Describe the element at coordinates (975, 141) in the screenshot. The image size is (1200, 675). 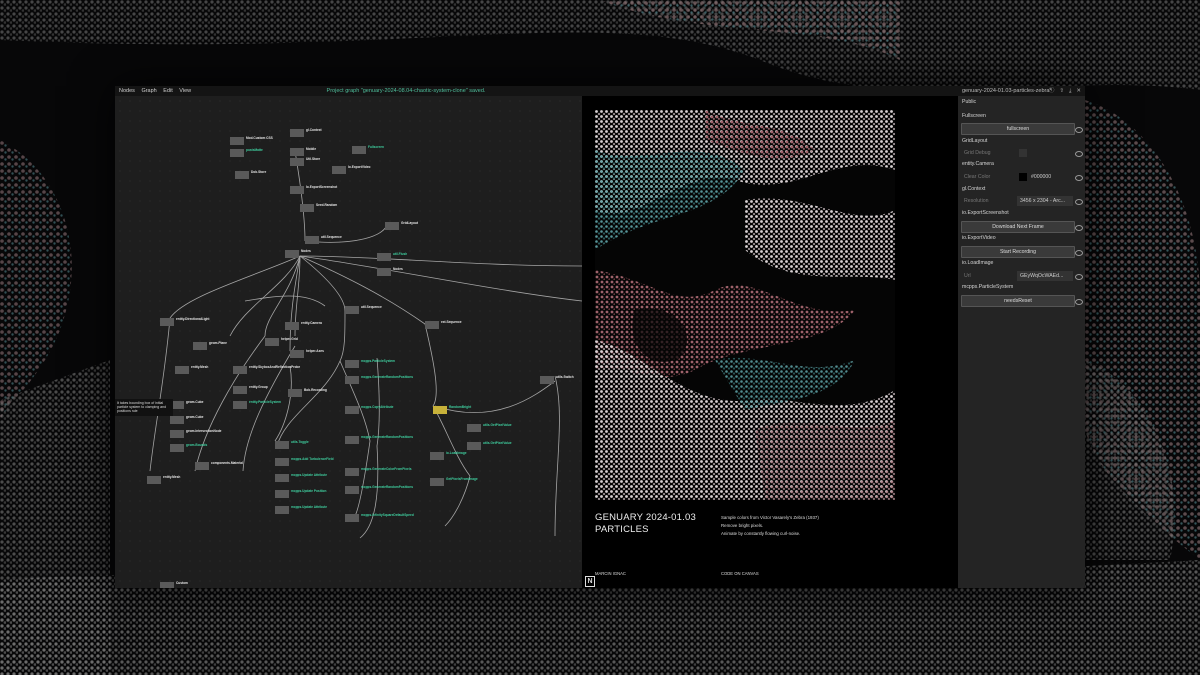
I see `section-gridlayout: GridLayout` at that location.